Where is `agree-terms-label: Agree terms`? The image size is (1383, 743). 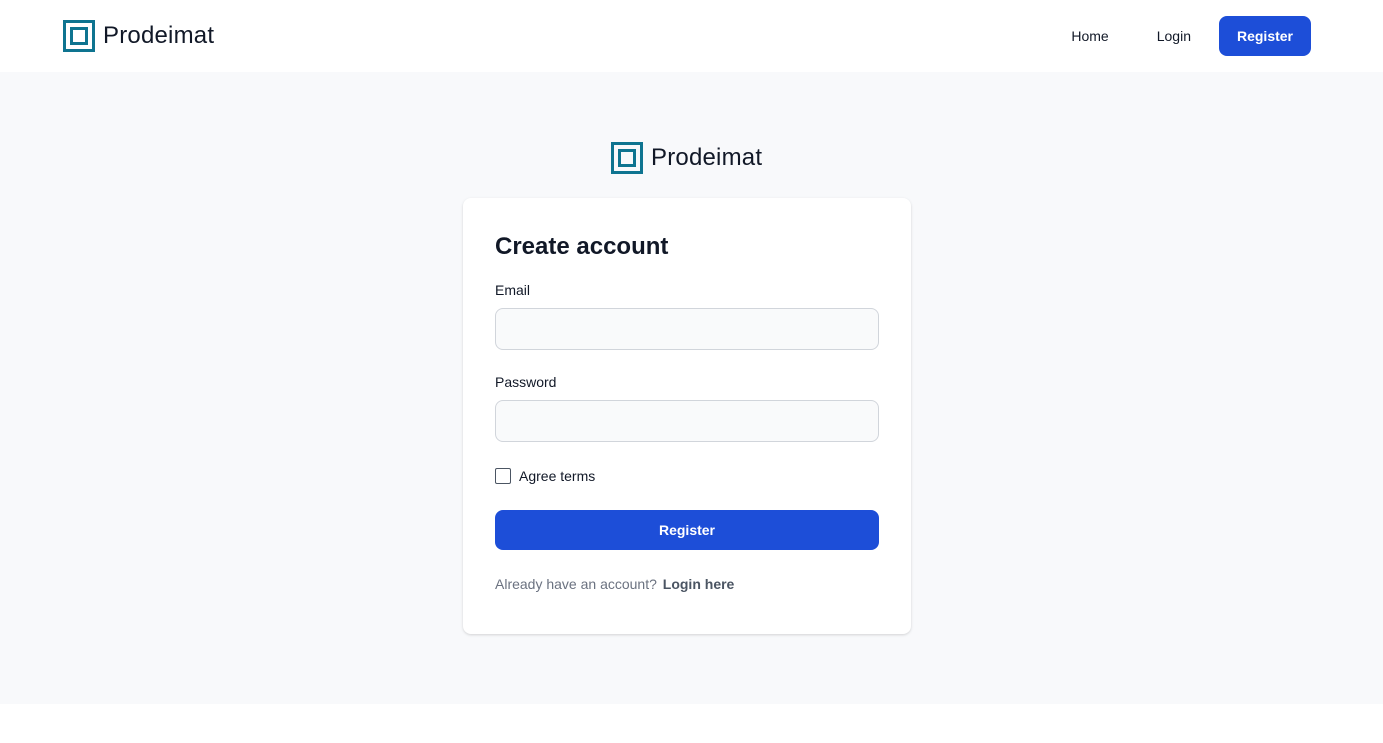 agree-terms-label: Agree terms is located at coordinates (557, 476).